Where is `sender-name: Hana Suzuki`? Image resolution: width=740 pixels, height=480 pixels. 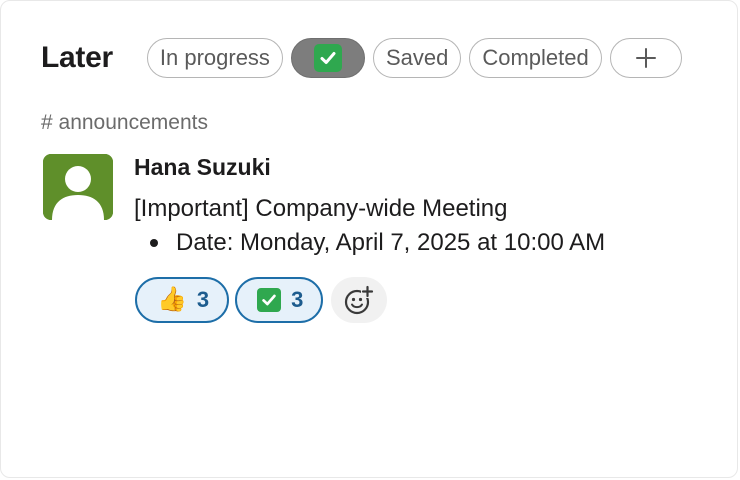 sender-name: Hana Suzuki is located at coordinates (429, 167).